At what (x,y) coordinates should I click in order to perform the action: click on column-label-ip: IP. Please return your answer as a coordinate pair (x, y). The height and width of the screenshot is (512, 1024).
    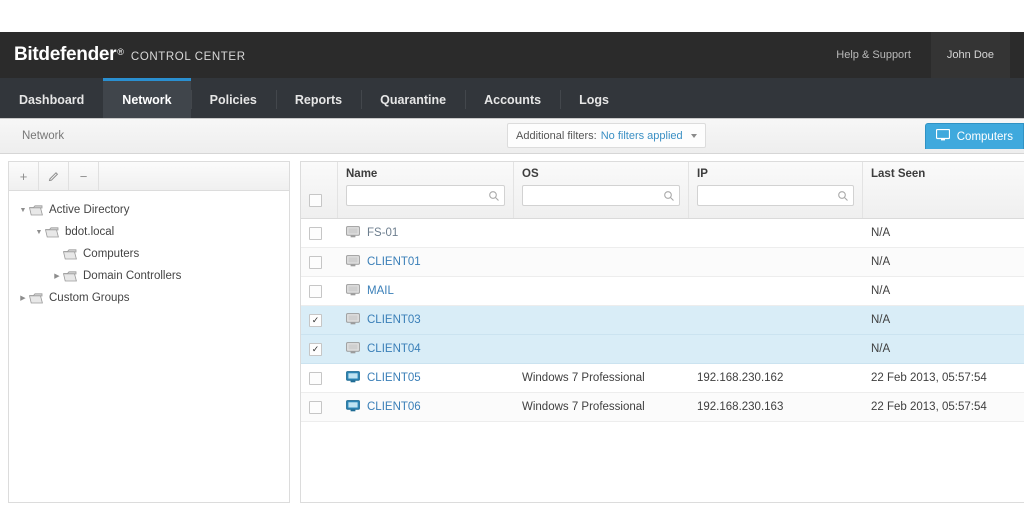
    Looking at the image, I should click on (702, 174).